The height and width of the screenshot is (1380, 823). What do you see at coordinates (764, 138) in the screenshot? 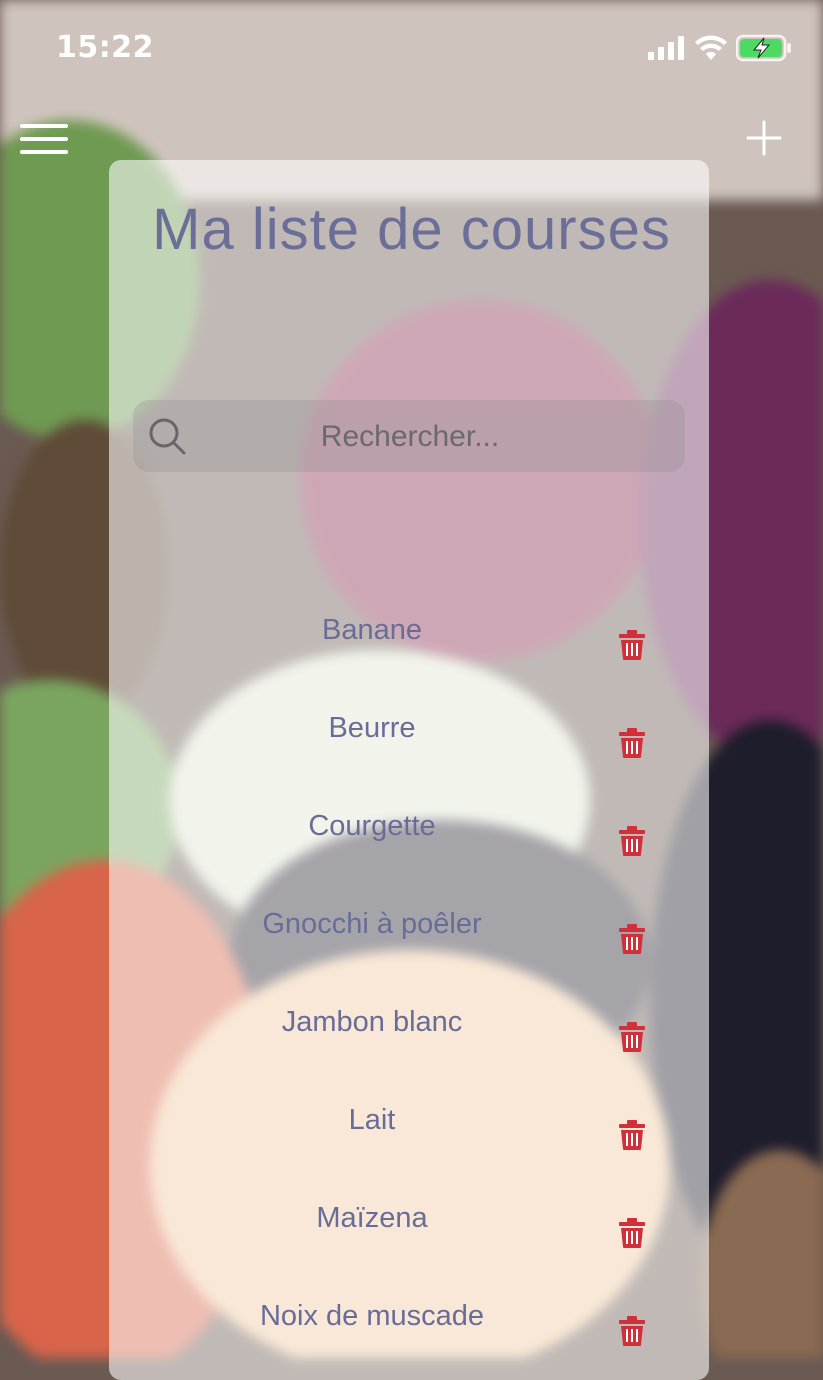
I see `plus-icon` at bounding box center [764, 138].